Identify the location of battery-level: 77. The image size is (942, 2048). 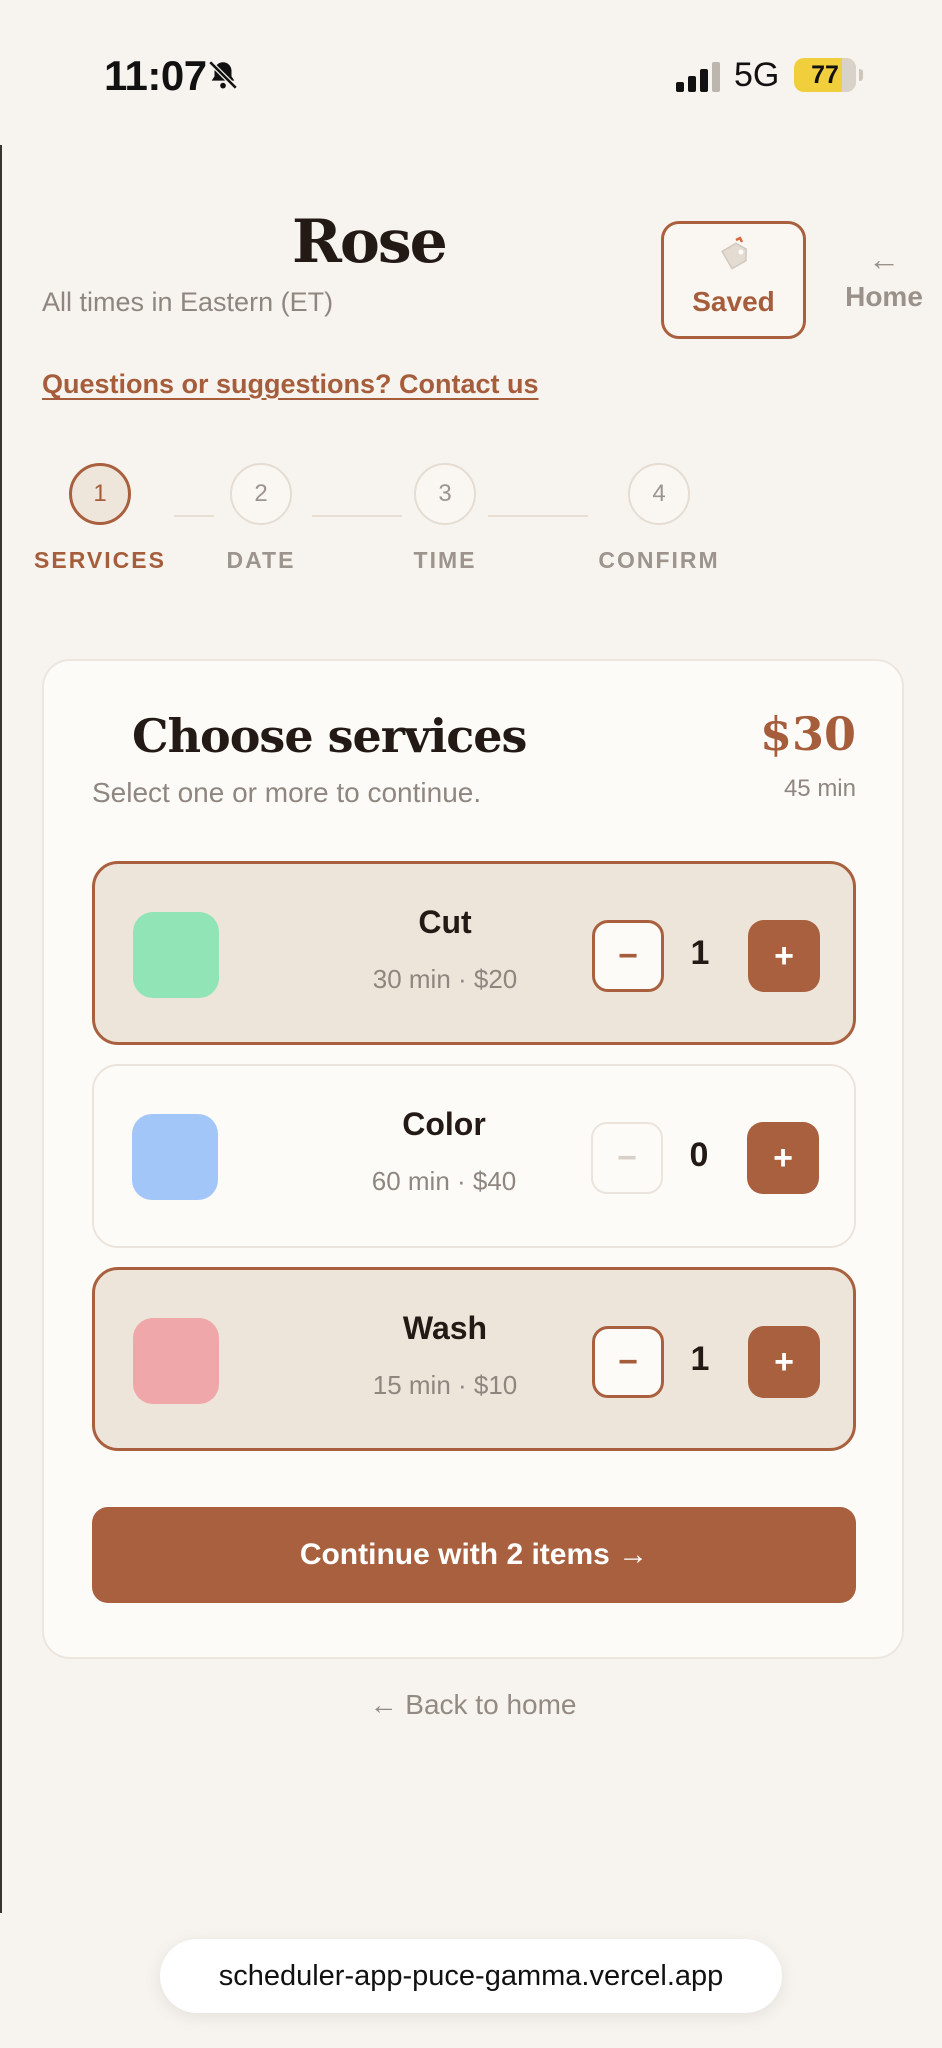
(825, 74).